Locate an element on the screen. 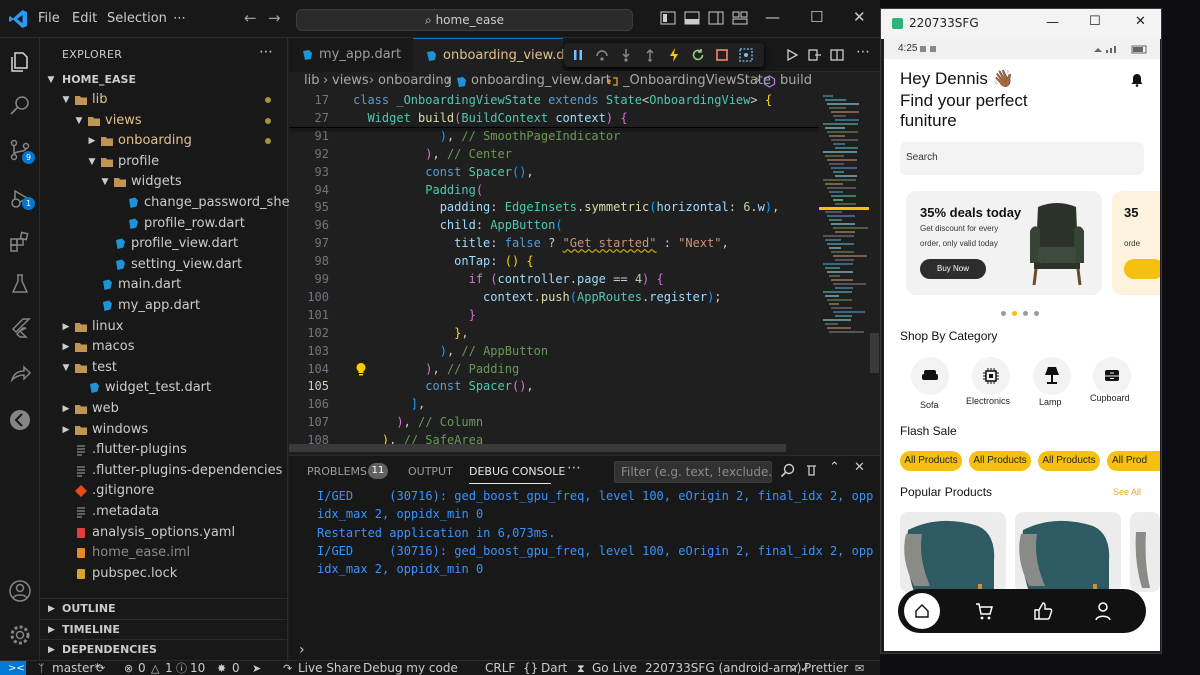  category-lamp is located at coordinates (1052, 376).